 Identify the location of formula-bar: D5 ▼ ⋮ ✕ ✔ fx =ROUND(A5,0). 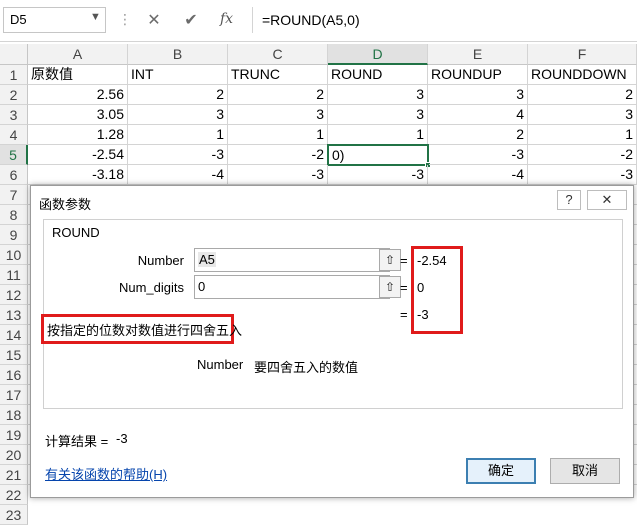
(318, 21).